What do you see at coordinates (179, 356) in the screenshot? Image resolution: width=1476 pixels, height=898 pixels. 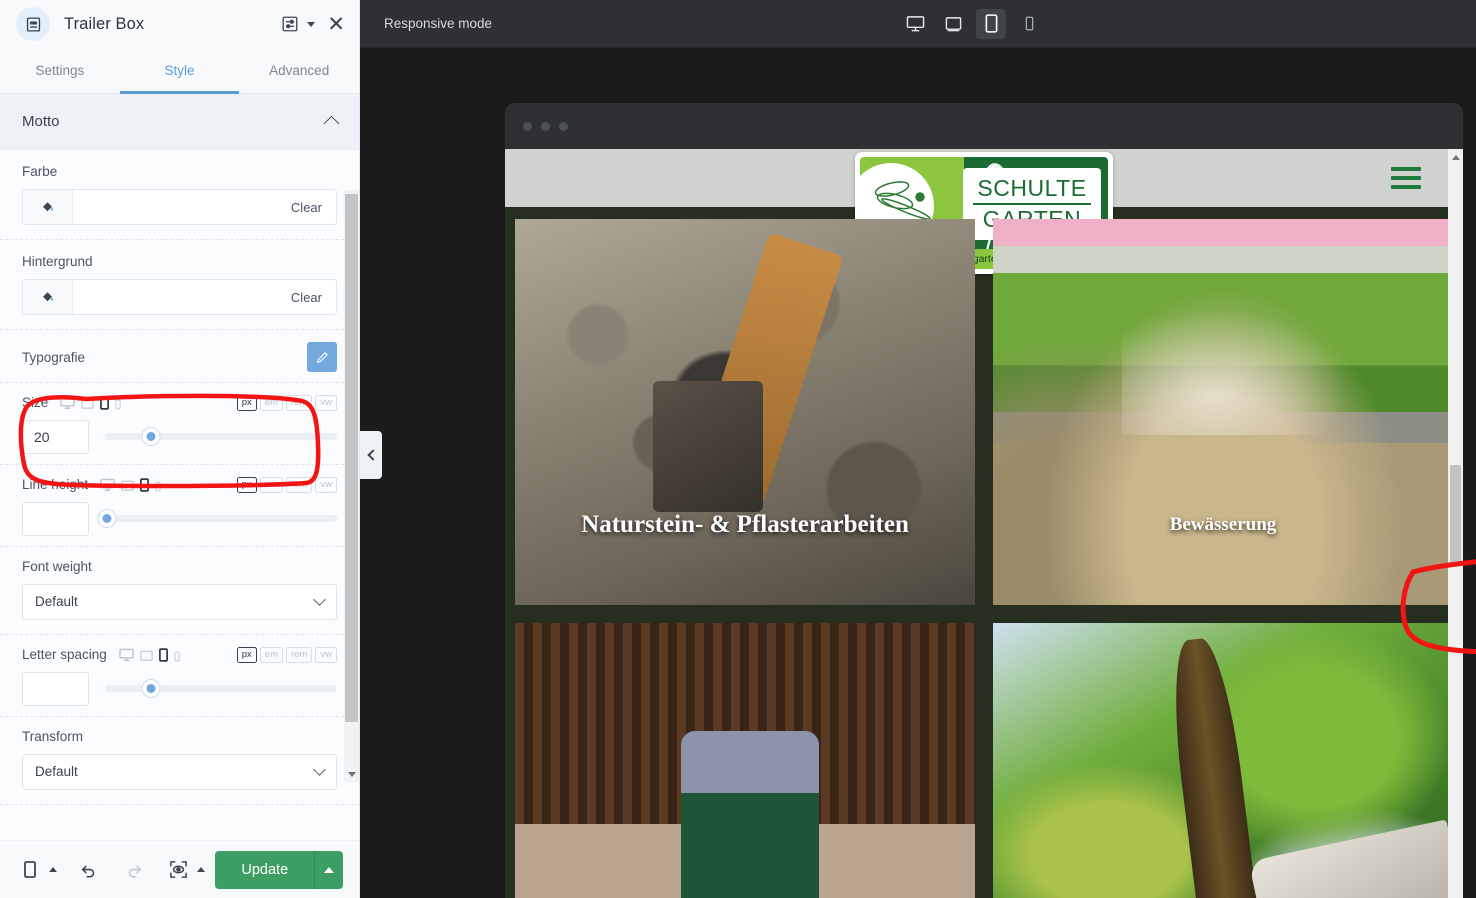 I see `row-typografie: Typografie` at bounding box center [179, 356].